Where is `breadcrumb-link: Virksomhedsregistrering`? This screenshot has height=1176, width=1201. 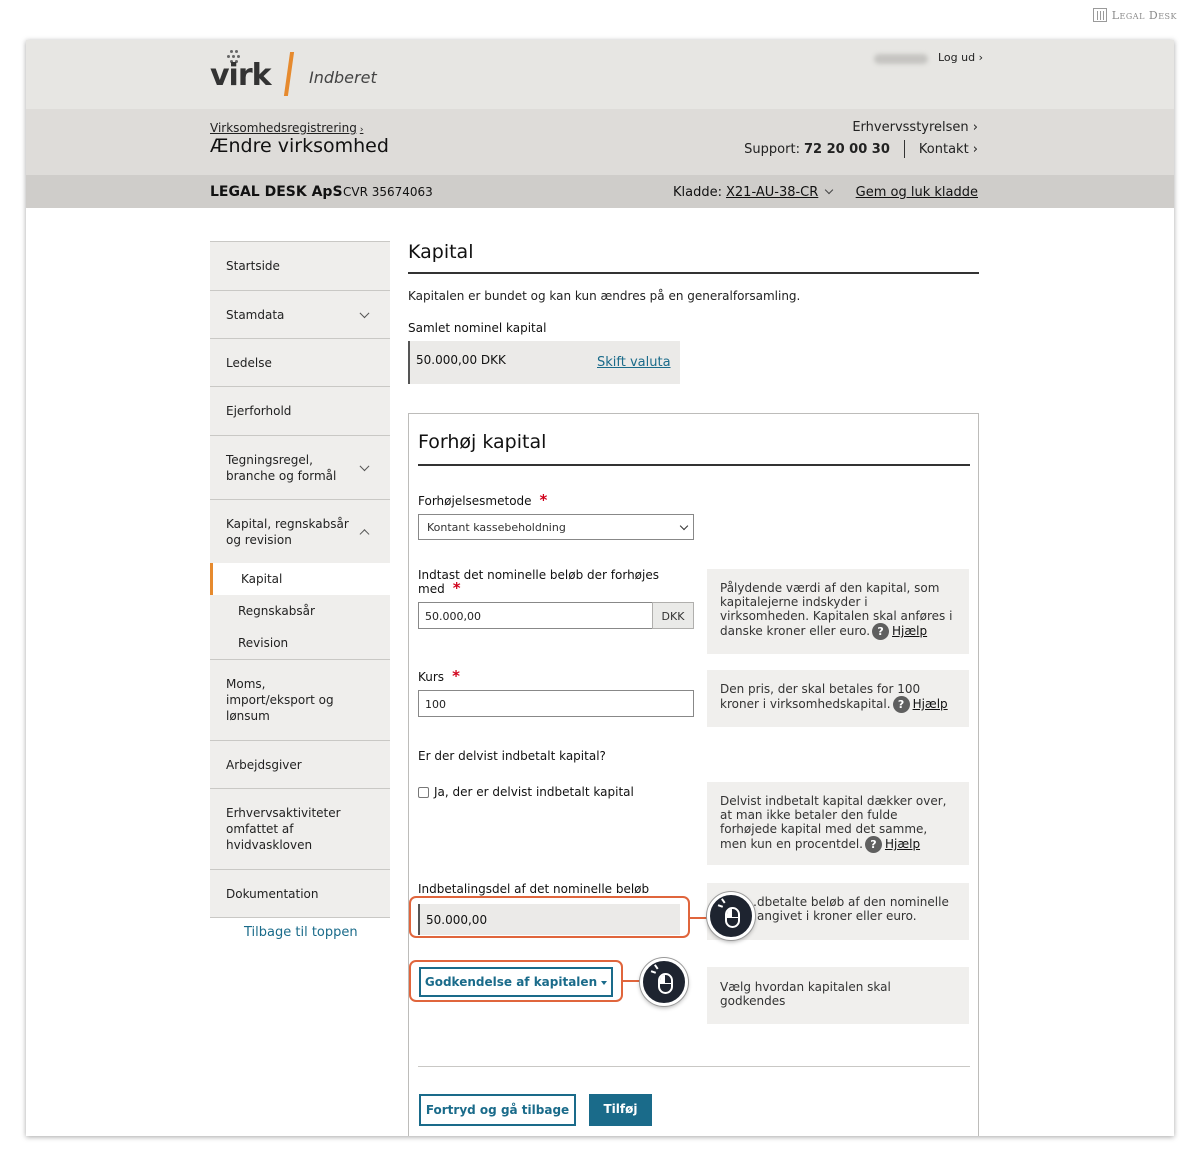 breadcrumb-link: Virksomhedsregistrering is located at coordinates (283, 128).